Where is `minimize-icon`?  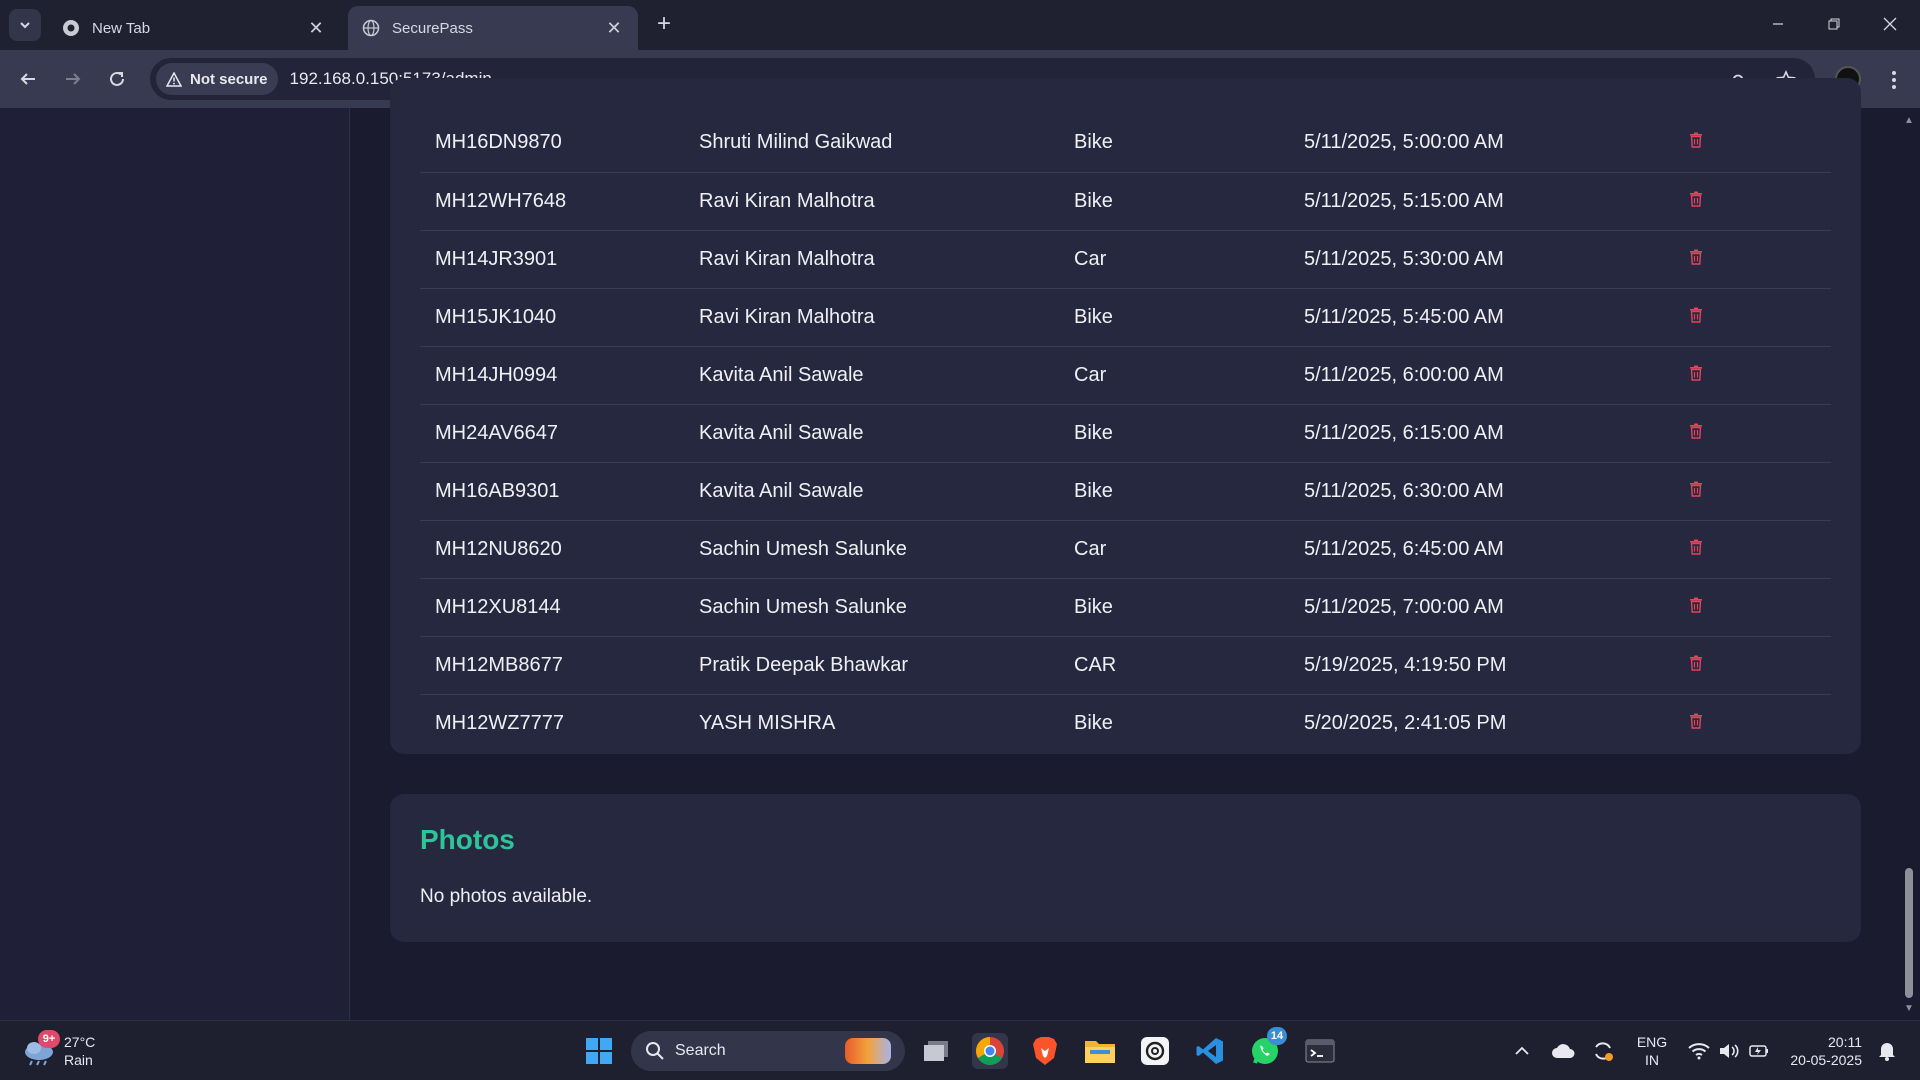 minimize-icon is located at coordinates (1778, 24).